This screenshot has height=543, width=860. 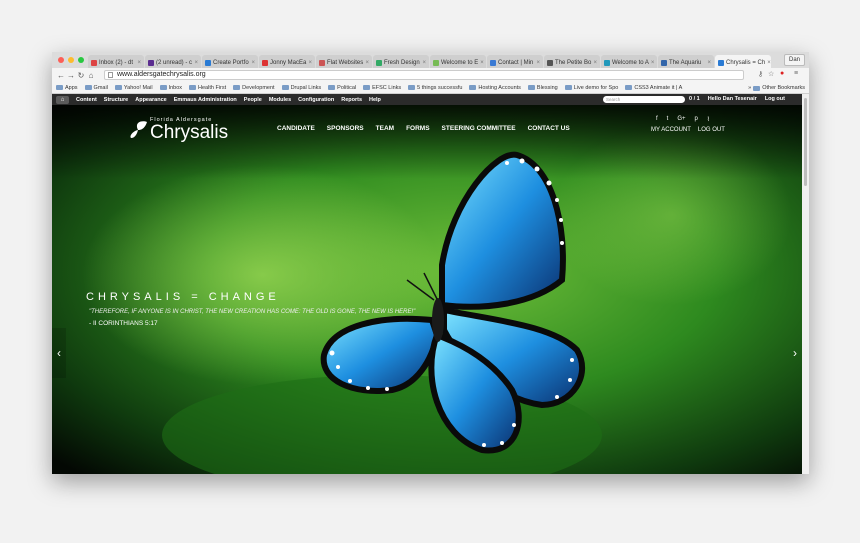 What do you see at coordinates (644, 99) in the screenshot?
I see `admin-search-input: Search` at bounding box center [644, 99].